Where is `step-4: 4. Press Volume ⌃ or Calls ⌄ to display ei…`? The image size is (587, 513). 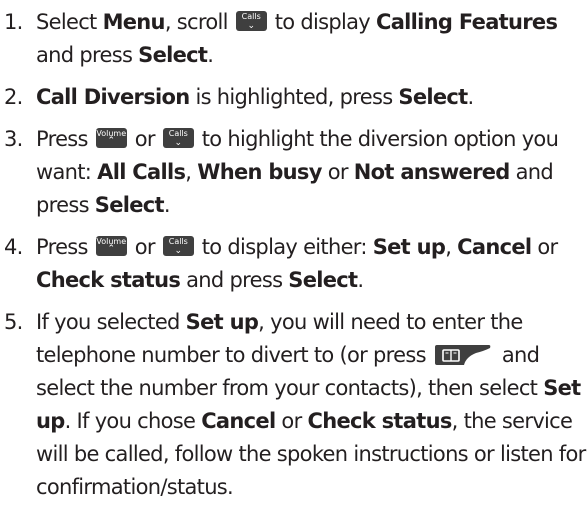
step-4: 4. Press Volume ⌃ or Calls ⌄ to display ei… is located at coordinates (295, 264).